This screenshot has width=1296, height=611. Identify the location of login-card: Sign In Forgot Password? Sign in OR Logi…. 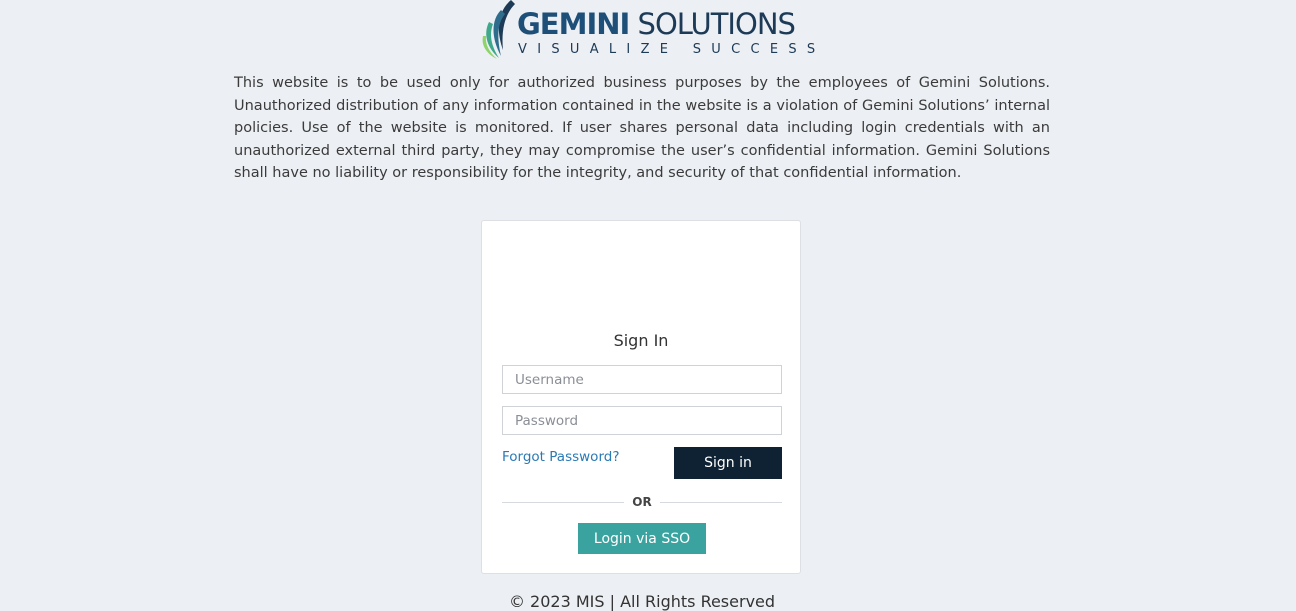
(641, 397).